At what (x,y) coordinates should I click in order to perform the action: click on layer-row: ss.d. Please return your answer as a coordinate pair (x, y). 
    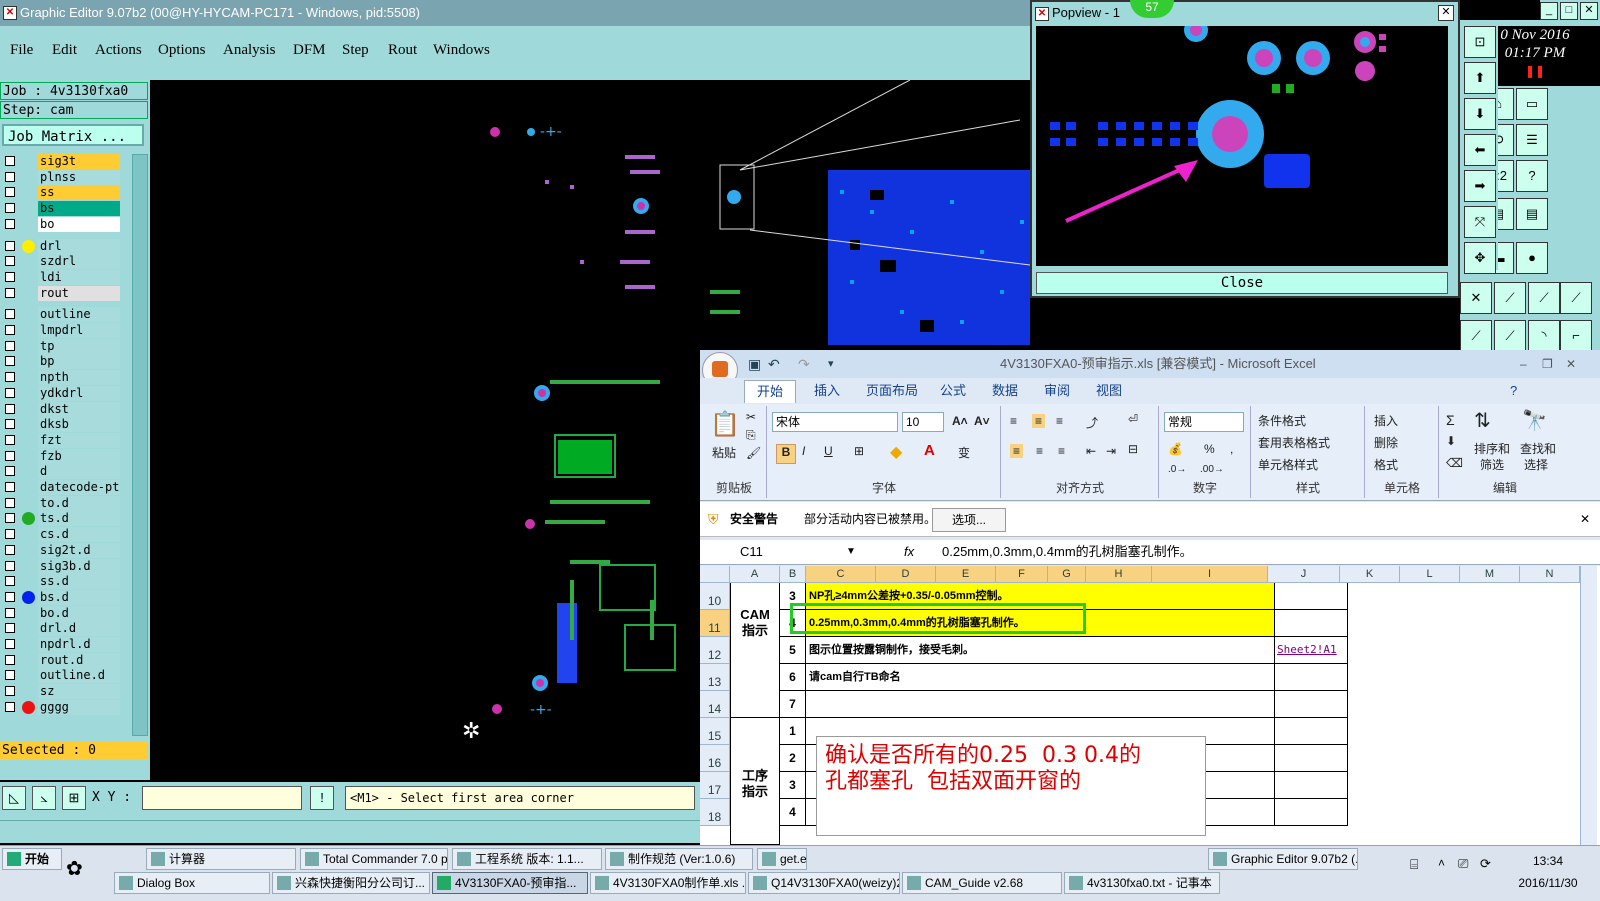
    Looking at the image, I should click on (61, 582).